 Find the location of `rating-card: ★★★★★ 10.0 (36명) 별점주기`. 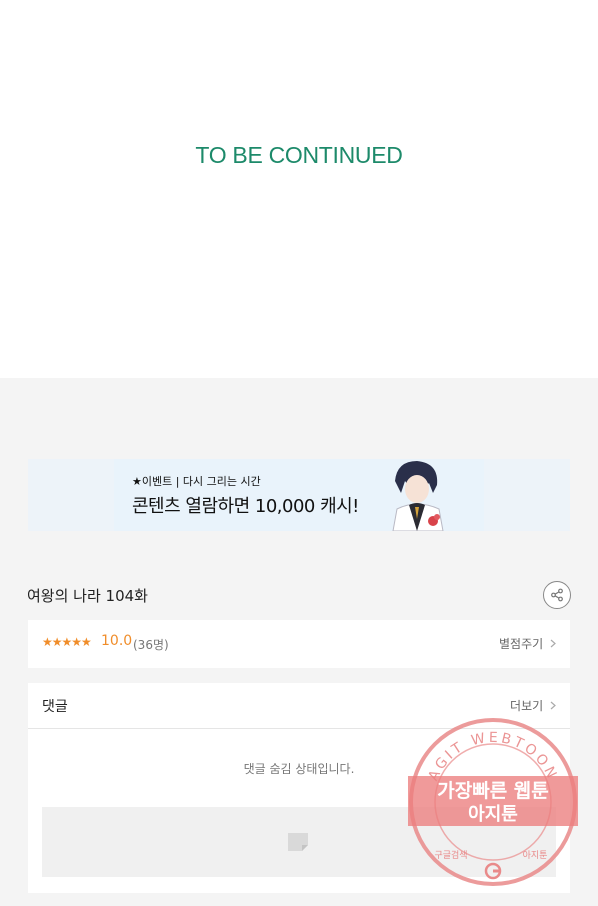

rating-card: ★★★★★ 10.0 (36명) 별점주기 is located at coordinates (299, 644).